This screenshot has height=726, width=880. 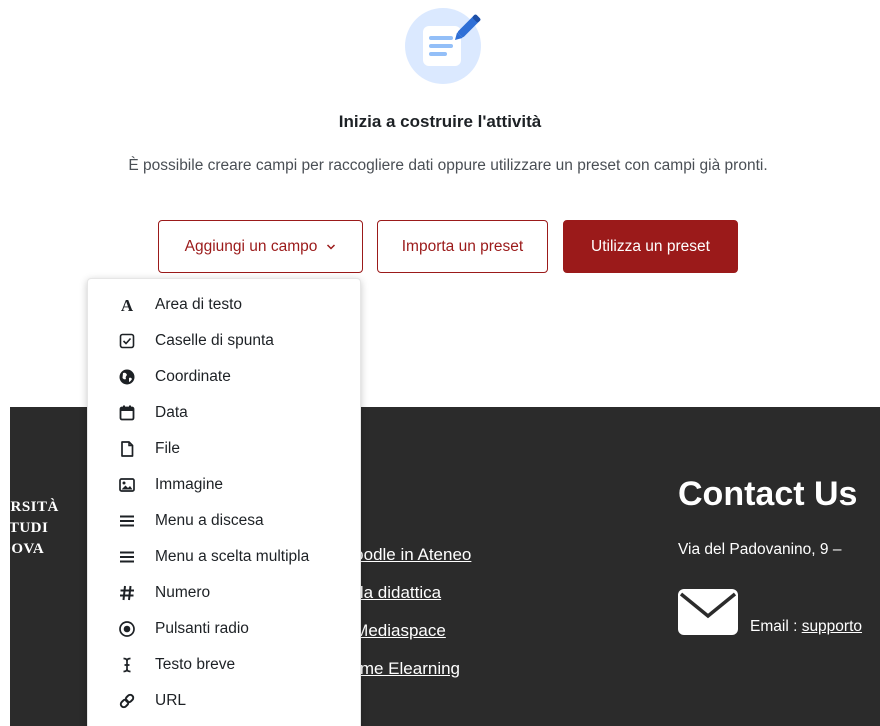 What do you see at coordinates (214, 340) in the screenshot?
I see `menu-item-label: Caselle di spunta` at bounding box center [214, 340].